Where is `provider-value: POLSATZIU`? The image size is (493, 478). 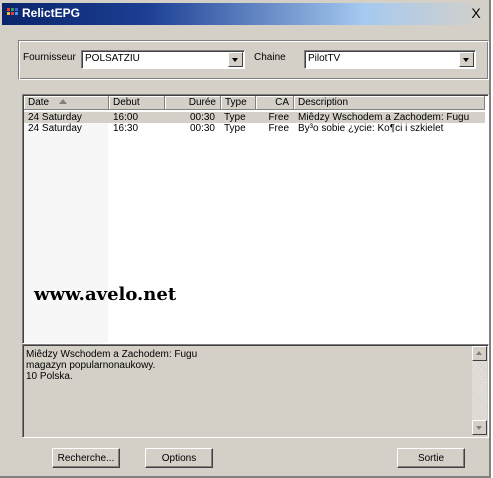
provider-value: POLSATZIU is located at coordinates (112, 58).